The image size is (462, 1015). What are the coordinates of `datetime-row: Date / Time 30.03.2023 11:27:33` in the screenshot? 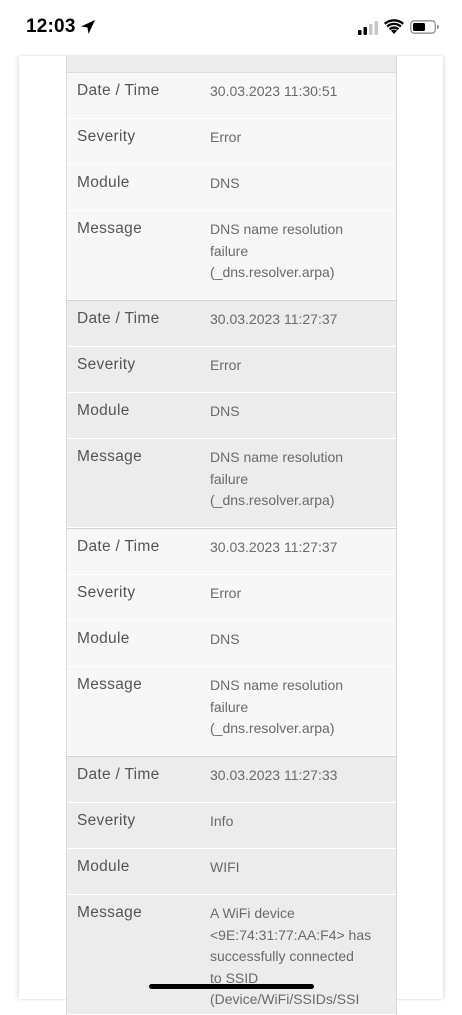 It's located at (231, 780).